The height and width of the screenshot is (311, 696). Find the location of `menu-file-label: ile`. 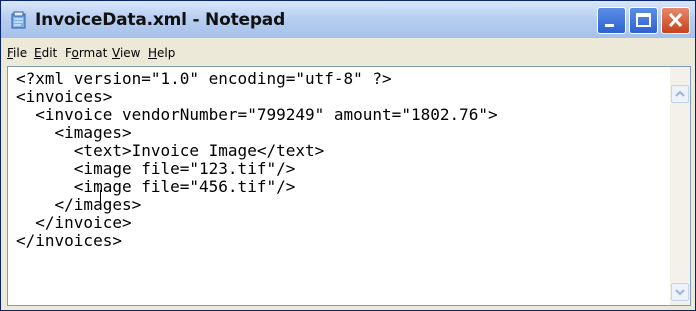

menu-file-label: ile is located at coordinates (20, 53).